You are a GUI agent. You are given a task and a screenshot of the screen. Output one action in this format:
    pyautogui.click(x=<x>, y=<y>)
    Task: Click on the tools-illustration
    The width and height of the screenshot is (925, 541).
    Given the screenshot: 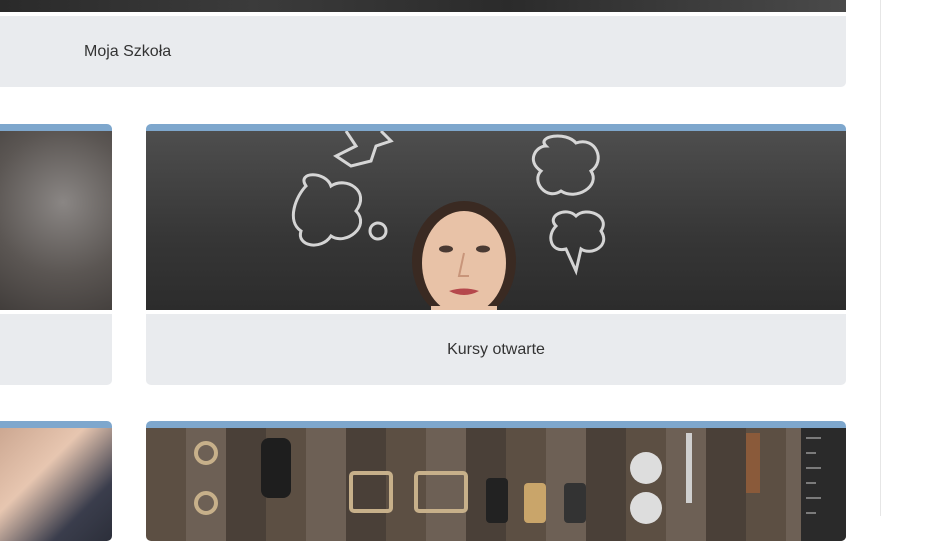 What is the action you would take?
    pyautogui.click(x=520, y=484)
    